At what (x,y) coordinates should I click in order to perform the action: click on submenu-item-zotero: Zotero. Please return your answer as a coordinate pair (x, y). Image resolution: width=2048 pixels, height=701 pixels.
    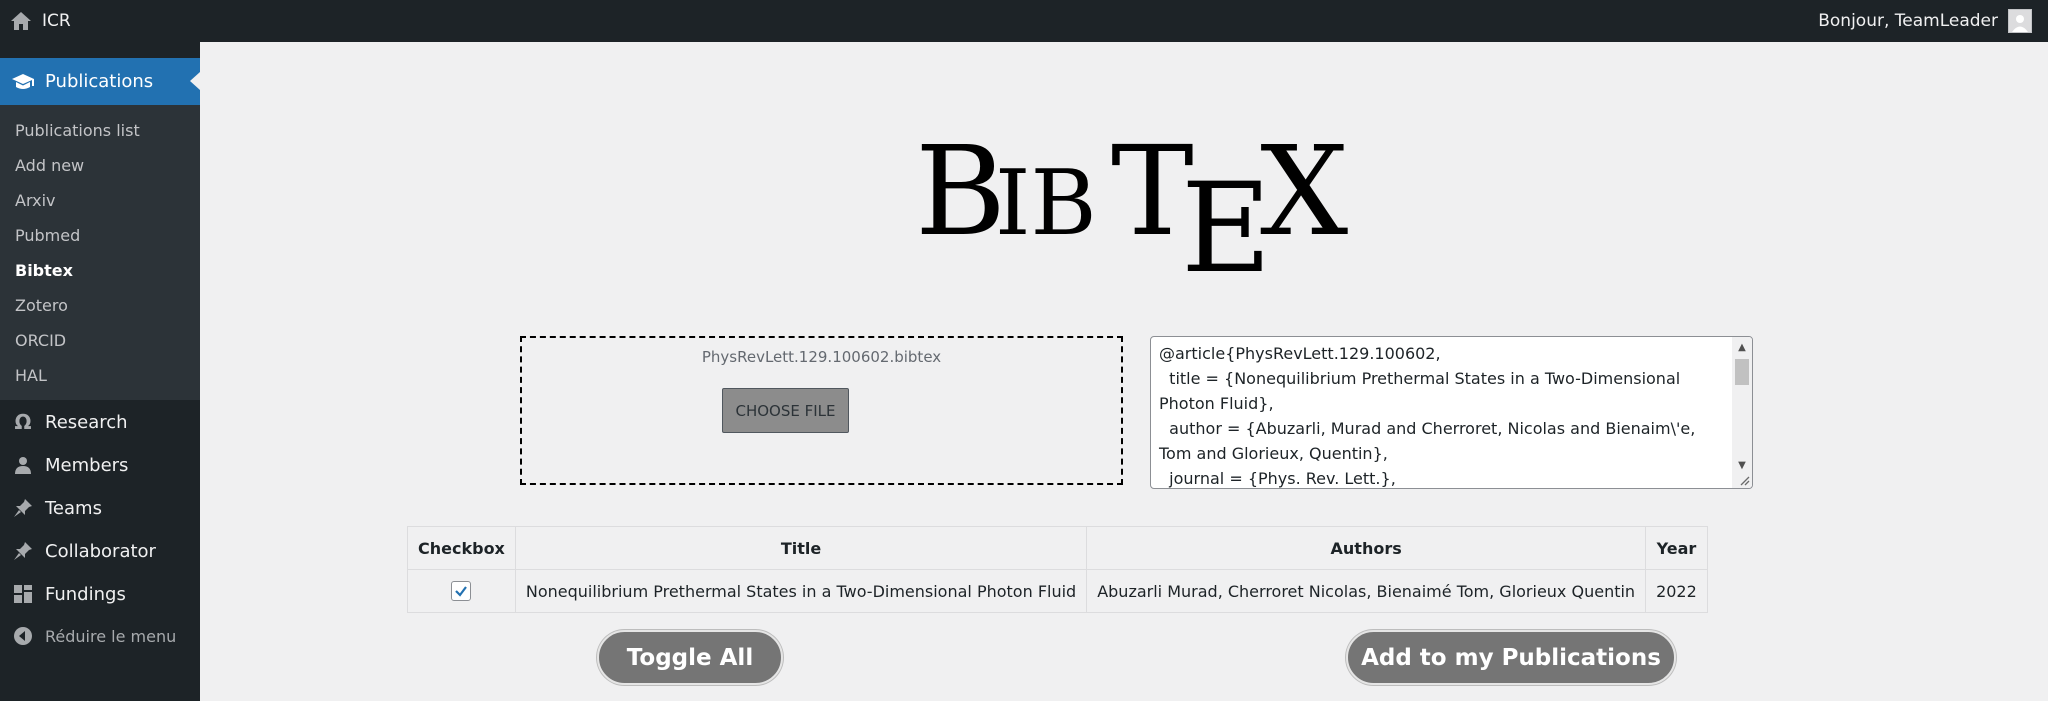
    Looking at the image, I should click on (41, 306).